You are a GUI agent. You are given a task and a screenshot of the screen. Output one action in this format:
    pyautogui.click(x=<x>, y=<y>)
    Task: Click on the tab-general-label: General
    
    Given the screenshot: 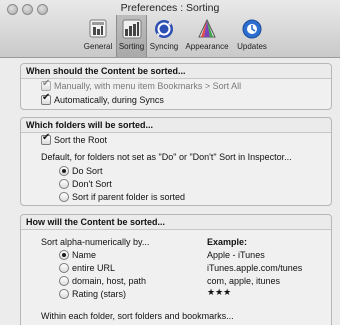 What is the action you would take?
    pyautogui.click(x=98, y=46)
    